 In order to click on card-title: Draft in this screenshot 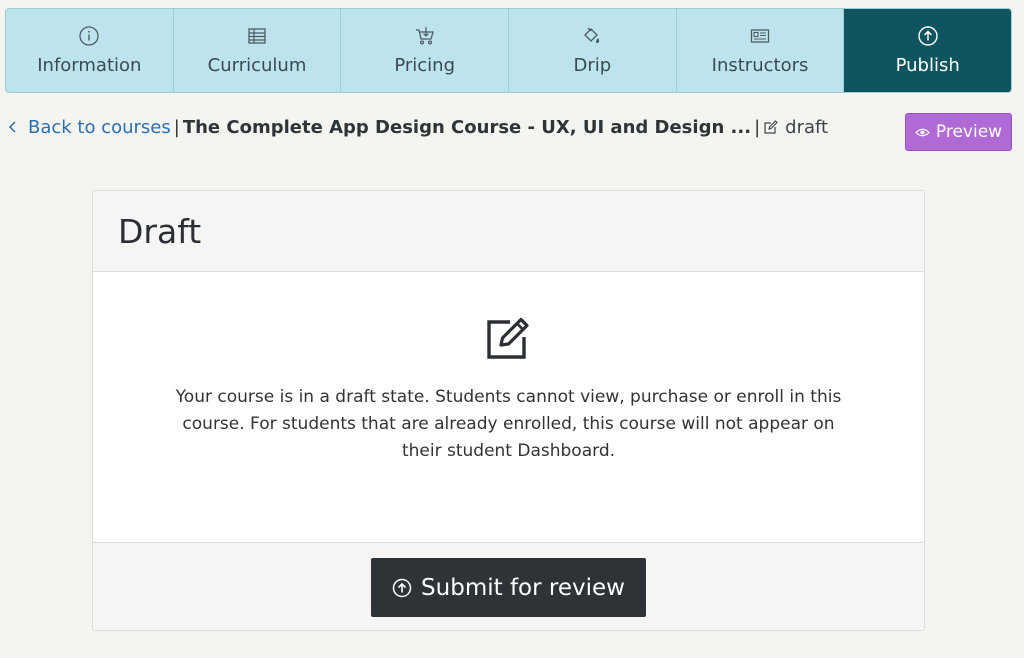, I will do `click(160, 231)`.